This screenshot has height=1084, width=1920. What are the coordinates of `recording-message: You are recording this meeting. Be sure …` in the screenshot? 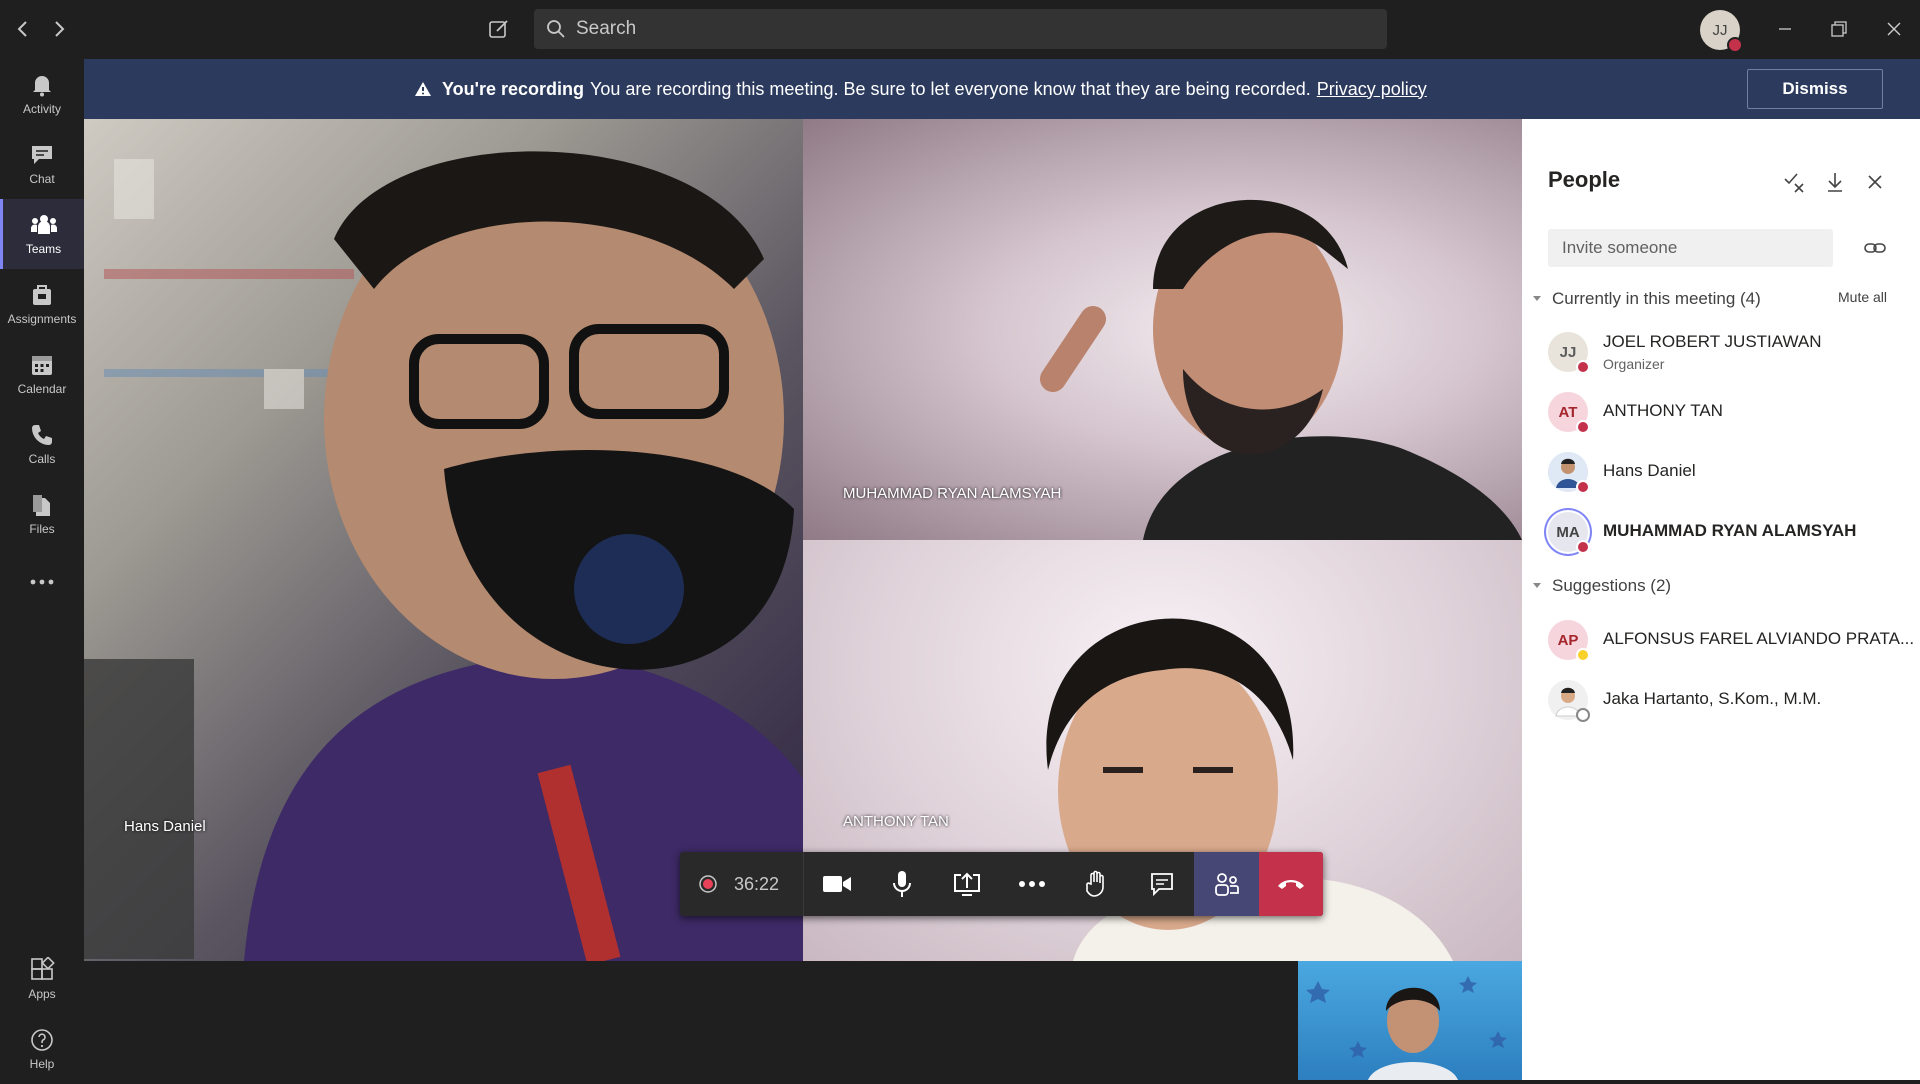 It's located at (950, 88).